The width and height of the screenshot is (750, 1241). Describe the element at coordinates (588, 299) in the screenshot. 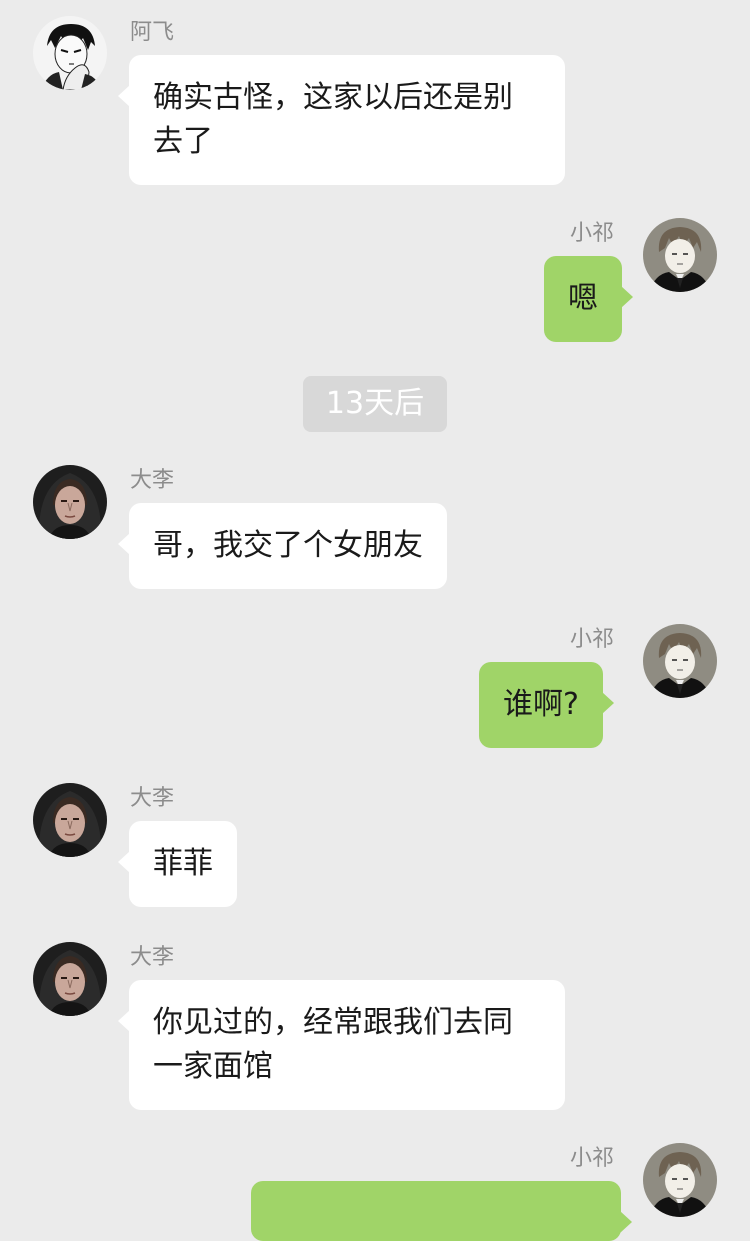

I see `message-bubble: 嗯` at that location.